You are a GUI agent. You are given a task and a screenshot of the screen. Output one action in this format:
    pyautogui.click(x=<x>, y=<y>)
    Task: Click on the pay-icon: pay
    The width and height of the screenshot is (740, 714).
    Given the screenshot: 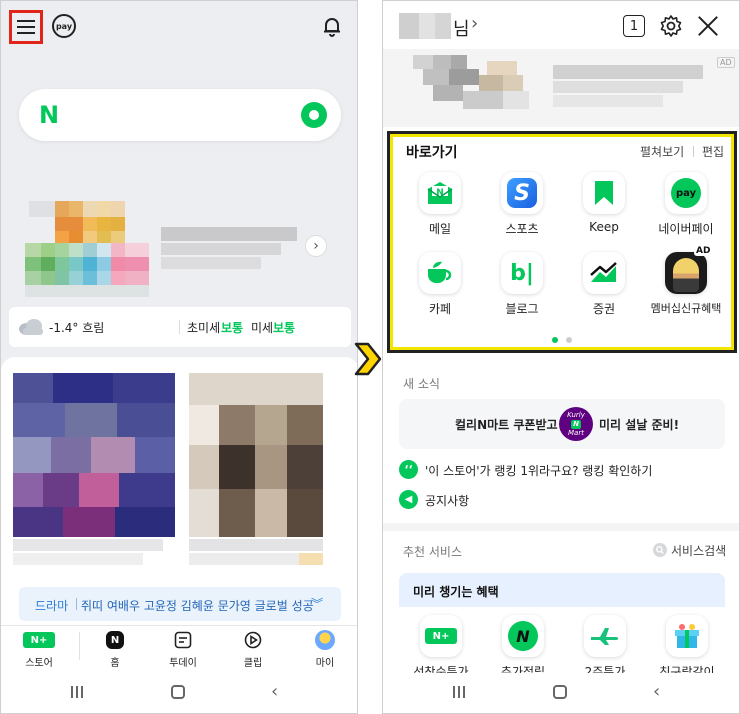 What is the action you would take?
    pyautogui.click(x=64, y=26)
    